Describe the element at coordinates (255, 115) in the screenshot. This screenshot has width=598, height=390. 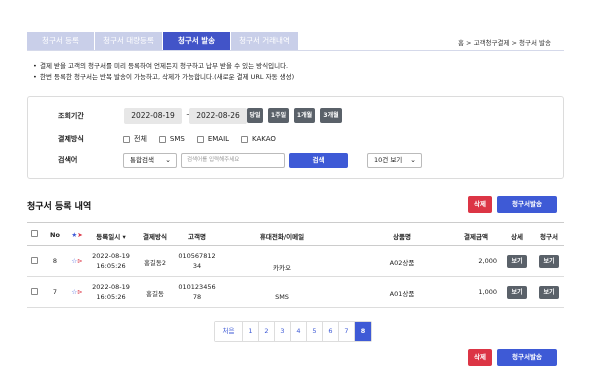
I see `preset-today-button: 당일` at that location.